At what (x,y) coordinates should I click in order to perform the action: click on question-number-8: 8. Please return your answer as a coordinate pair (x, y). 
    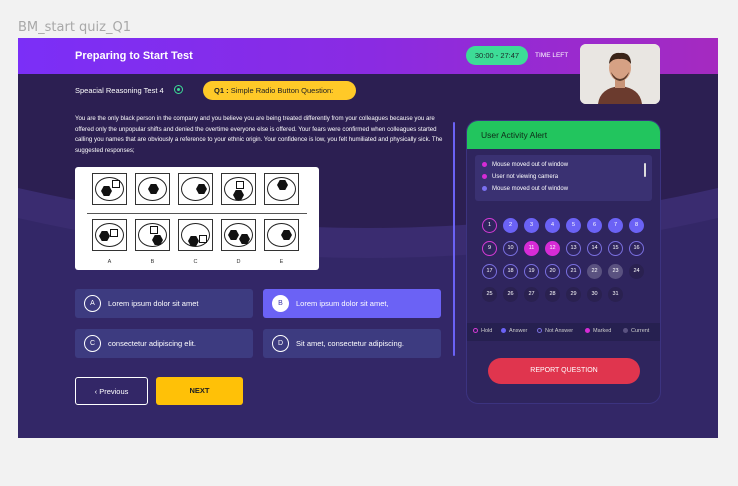
    Looking at the image, I should click on (636, 225).